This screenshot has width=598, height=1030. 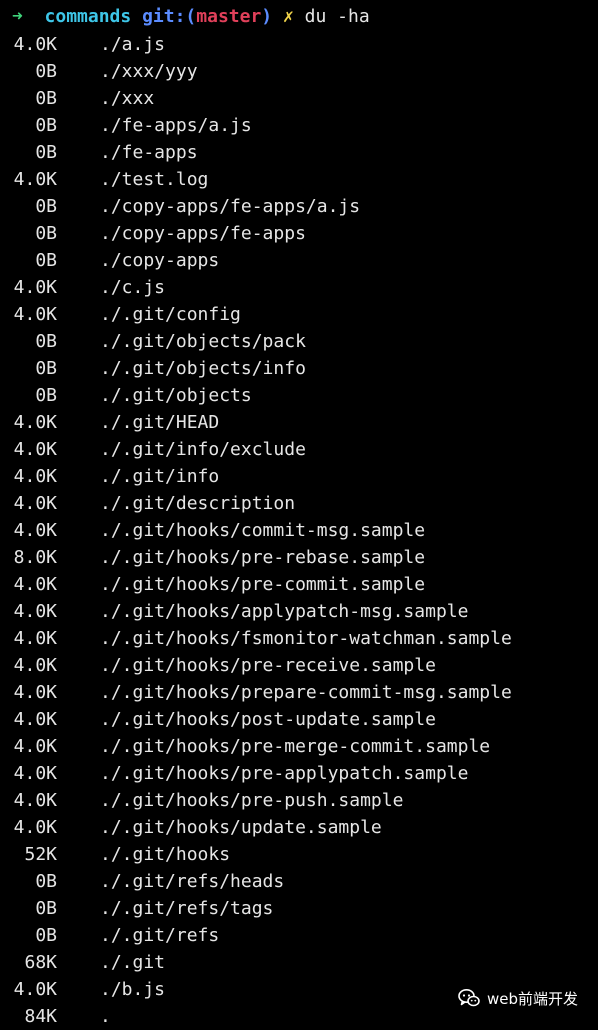 I want to click on entry-path: ./.git/hooks/pre-commit.sample, so click(x=263, y=584).